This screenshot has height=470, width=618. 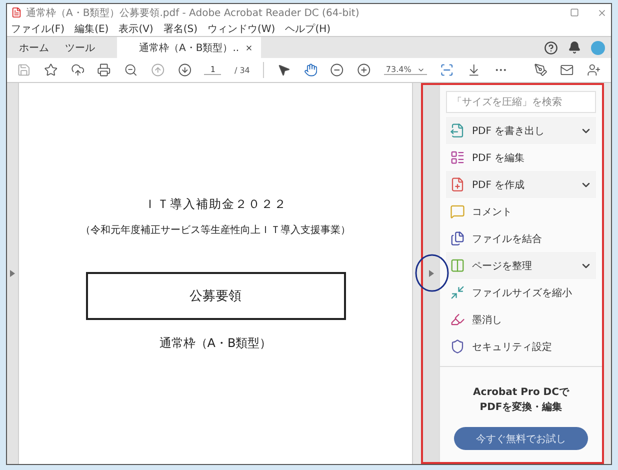 I want to click on tool-item: PDF を編集, so click(x=521, y=157).